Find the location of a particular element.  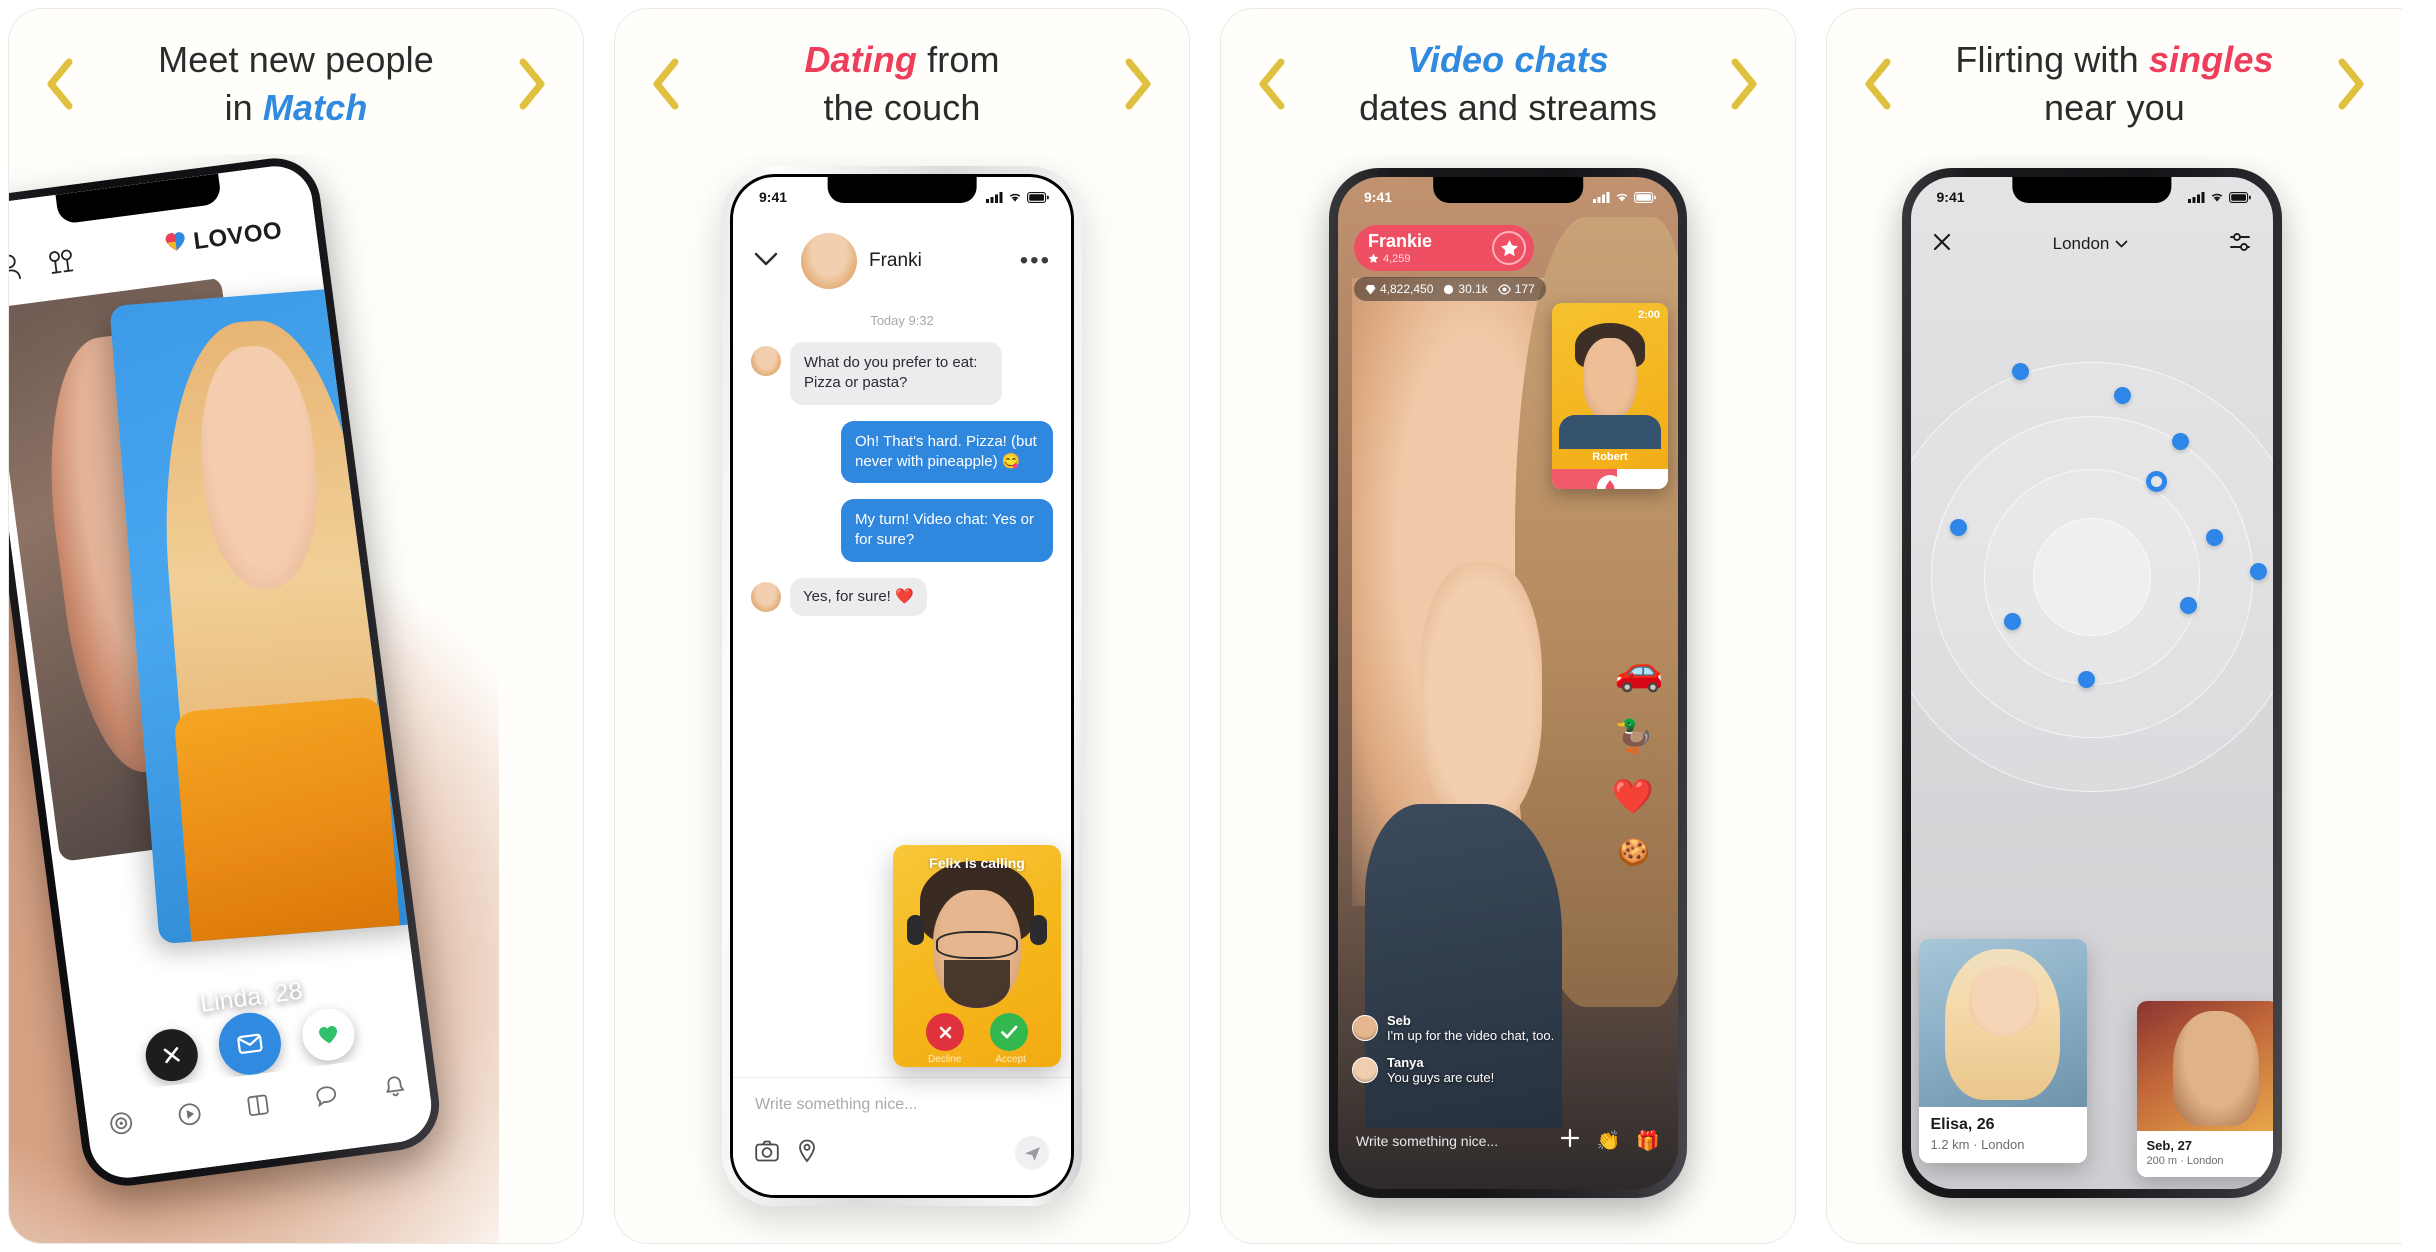

nearby-name: Elisa, 26 is located at coordinates (1962, 1124).